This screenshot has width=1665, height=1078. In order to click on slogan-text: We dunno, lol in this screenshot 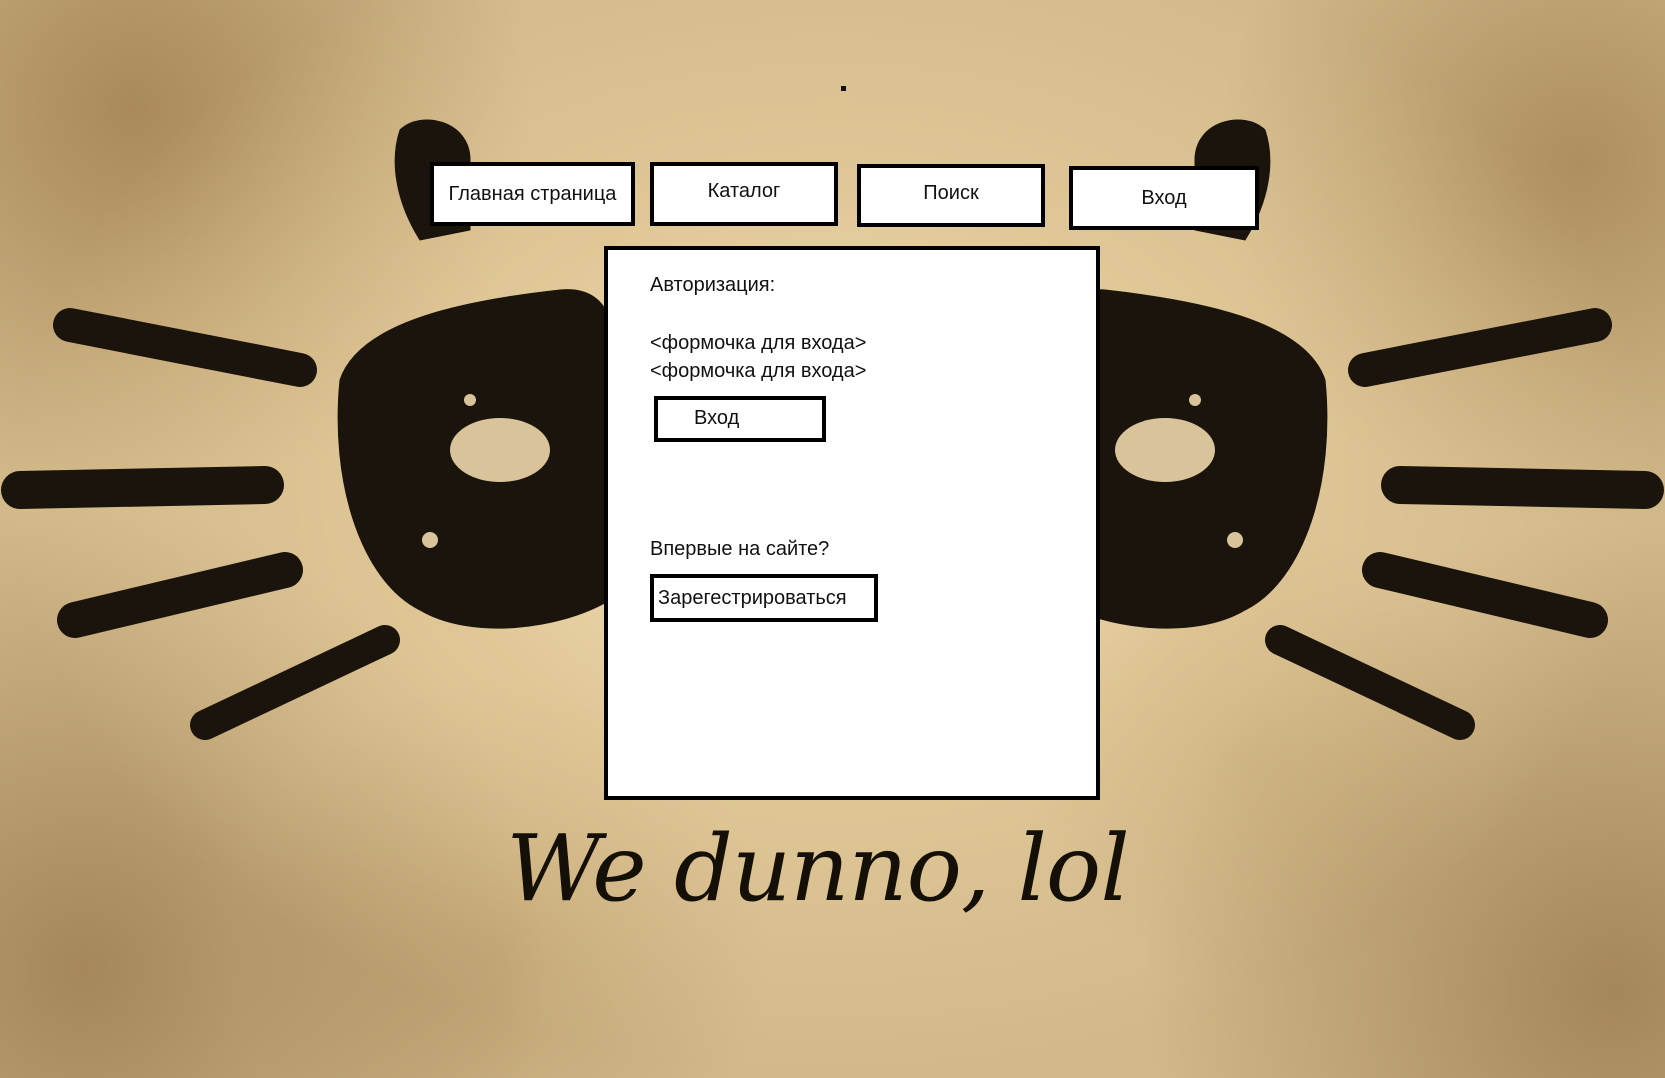, I will do `click(818, 868)`.